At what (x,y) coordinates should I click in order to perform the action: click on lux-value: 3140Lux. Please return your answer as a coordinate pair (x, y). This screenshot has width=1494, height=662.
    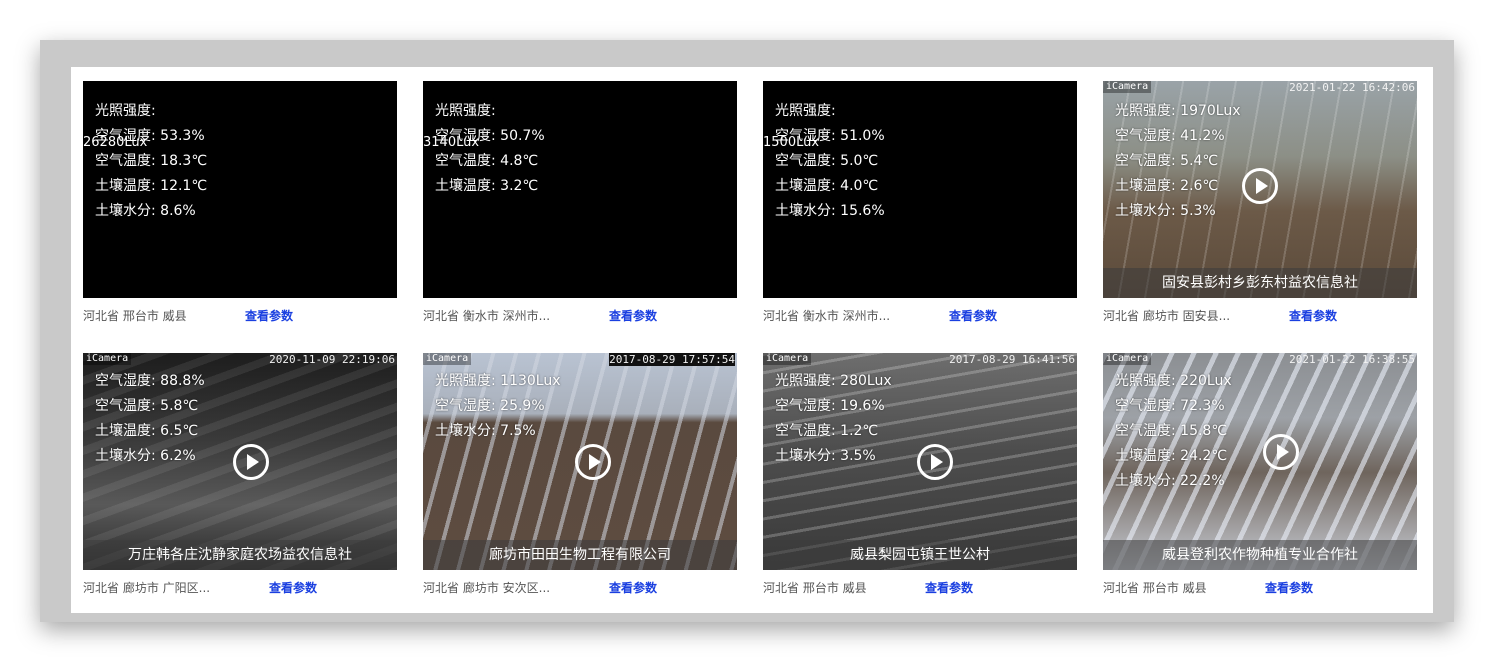
    Looking at the image, I should click on (451, 142).